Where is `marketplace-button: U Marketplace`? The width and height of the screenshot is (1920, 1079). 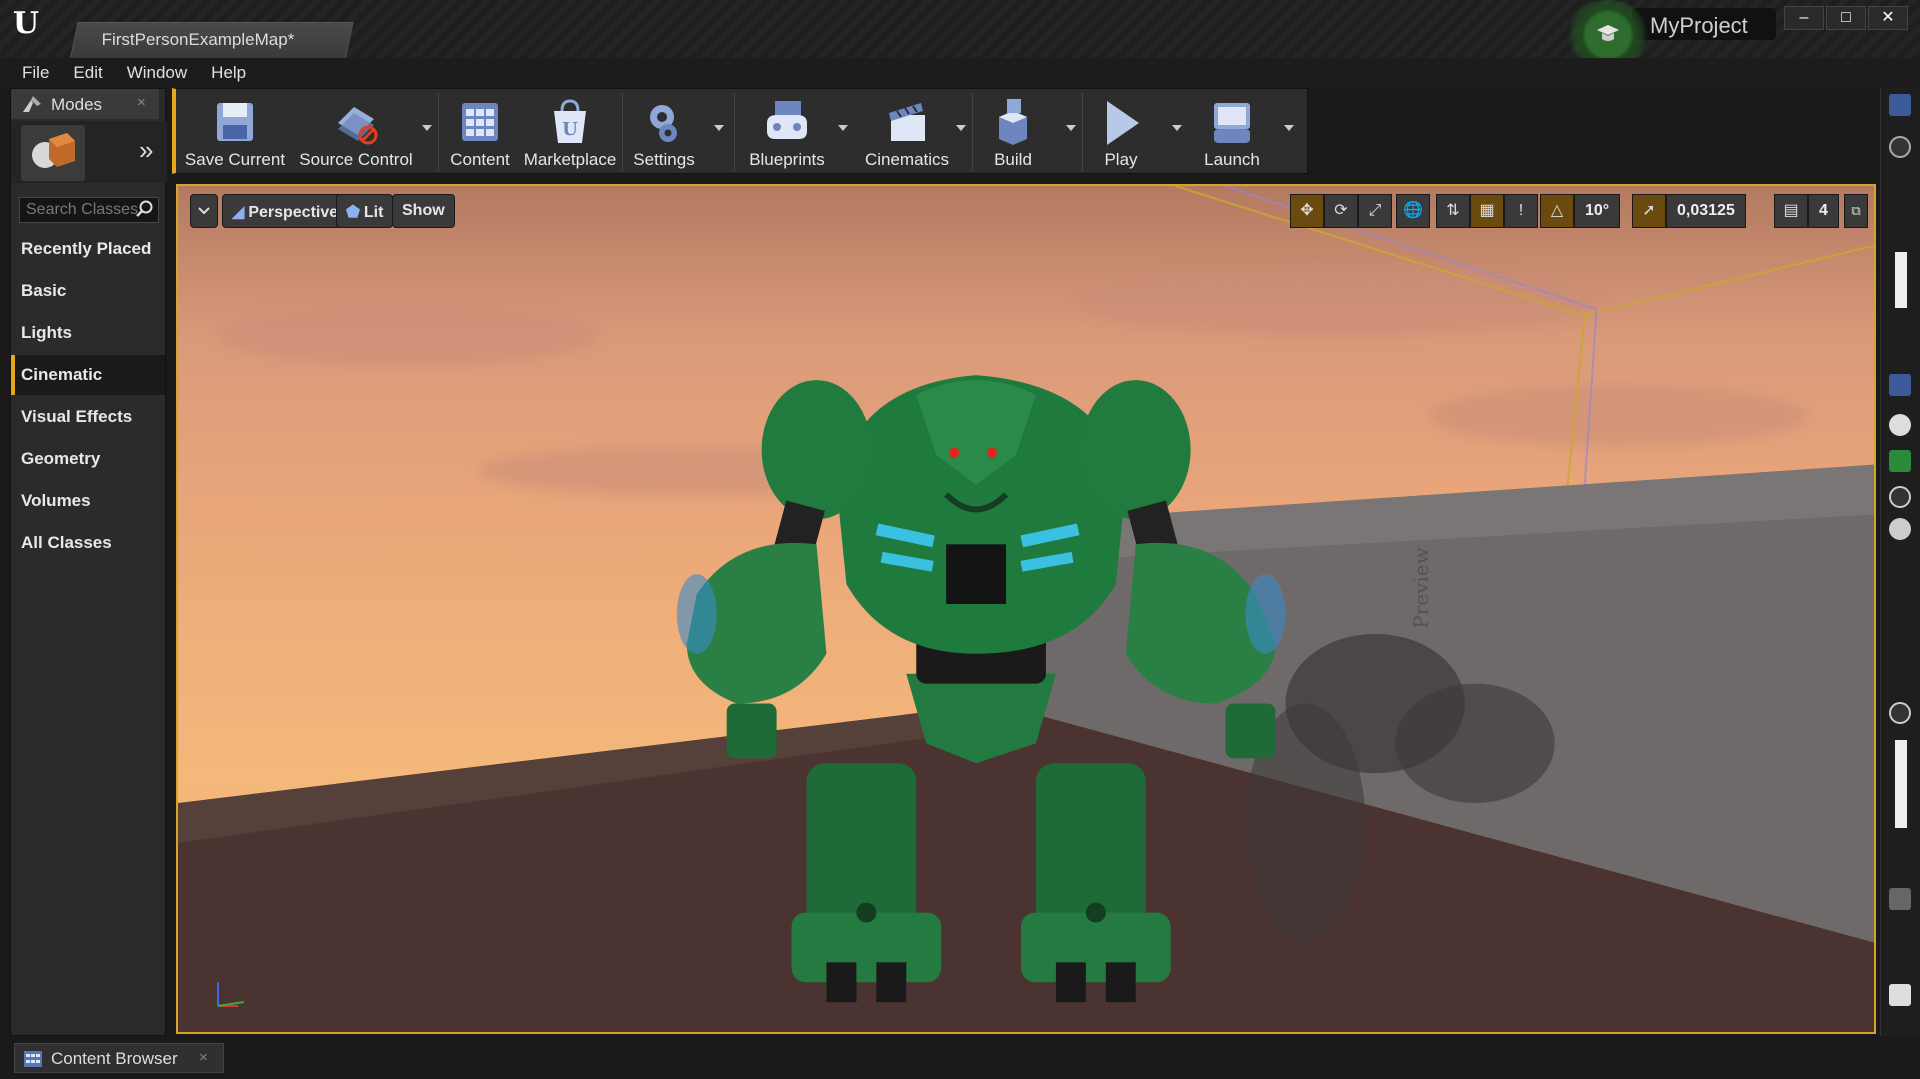
marketplace-button: U Marketplace is located at coordinates (570, 133).